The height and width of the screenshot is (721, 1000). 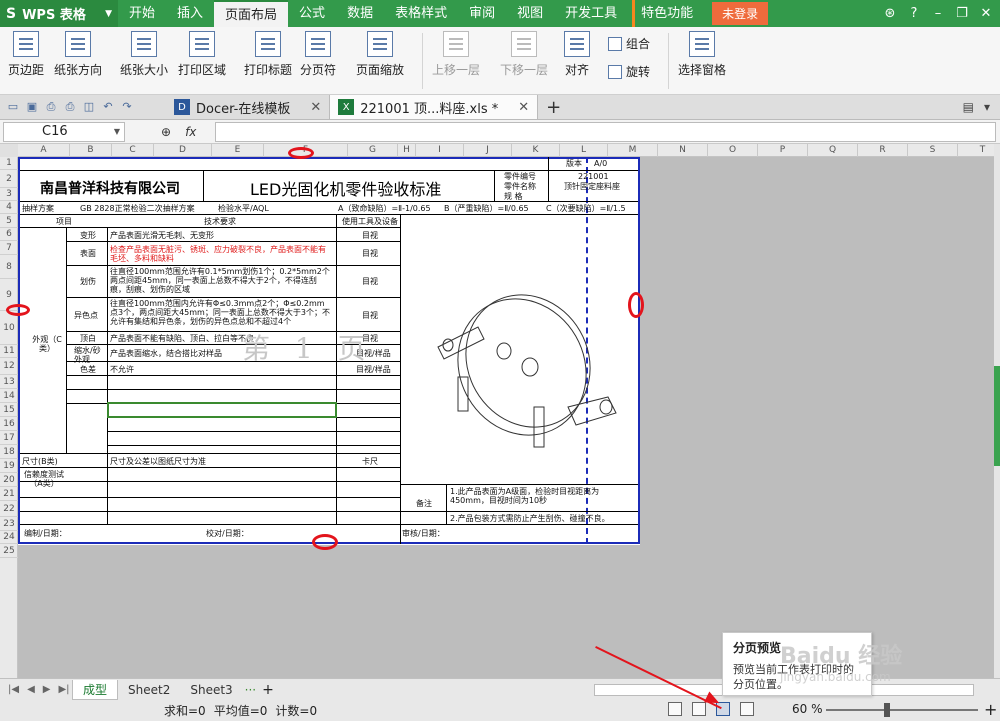 I want to click on tab-menu-icon: ▾, so click(x=987, y=107).